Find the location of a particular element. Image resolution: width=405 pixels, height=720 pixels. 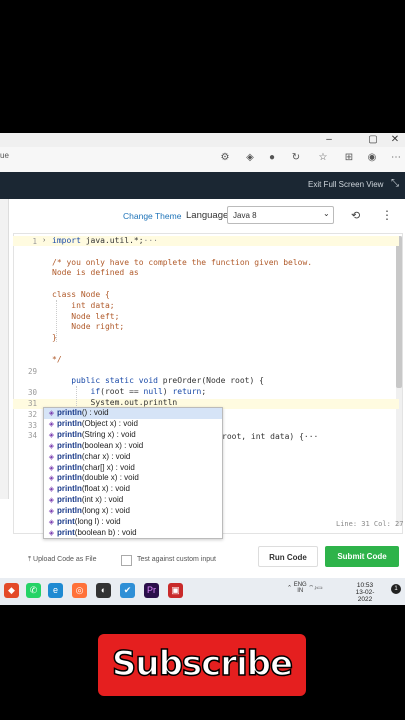

system-tray: ⌃ ENG IN ⌔♪▭ is located at coordinates (305, 588).